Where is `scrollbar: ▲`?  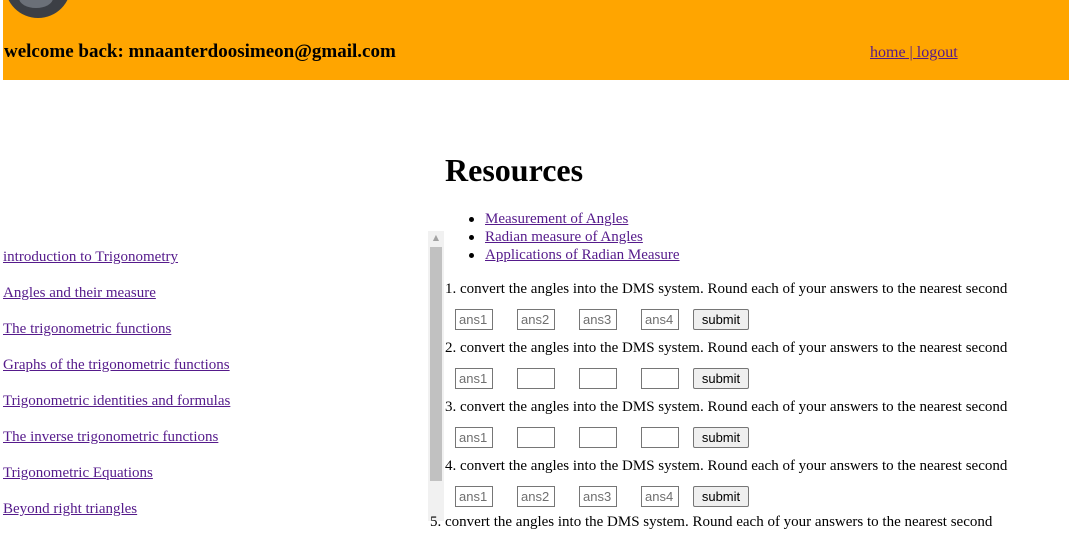
scrollbar: ▲ is located at coordinates (436, 376).